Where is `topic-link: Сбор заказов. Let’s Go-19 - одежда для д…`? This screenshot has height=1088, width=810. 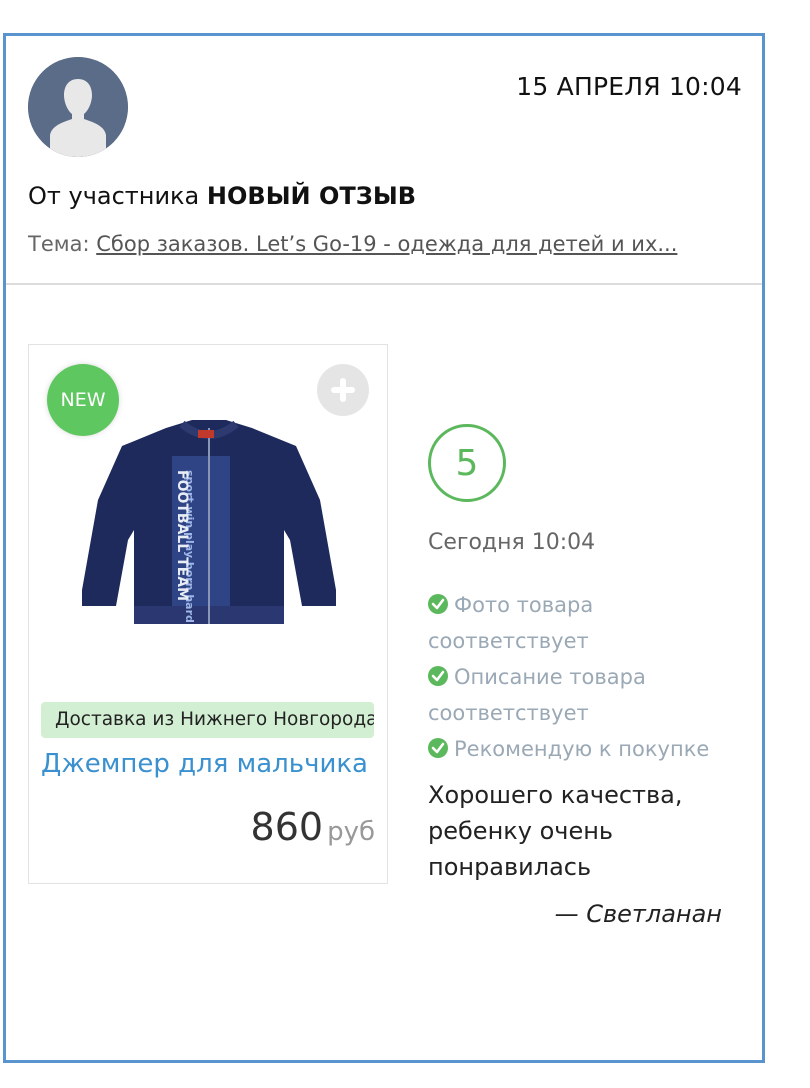 topic-link: Сбор заказов. Let’s Go-19 - одежда для д… is located at coordinates (386, 244).